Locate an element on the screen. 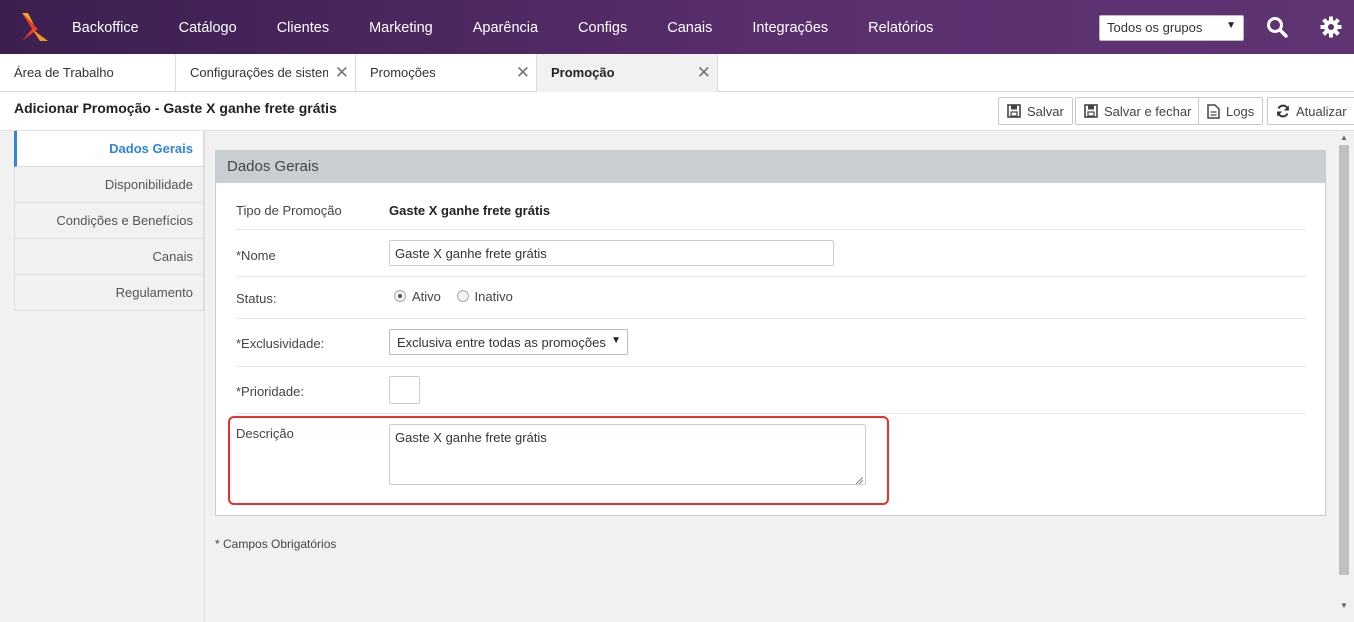 The width and height of the screenshot is (1354, 622). logs-button: Logs is located at coordinates (1231, 111).